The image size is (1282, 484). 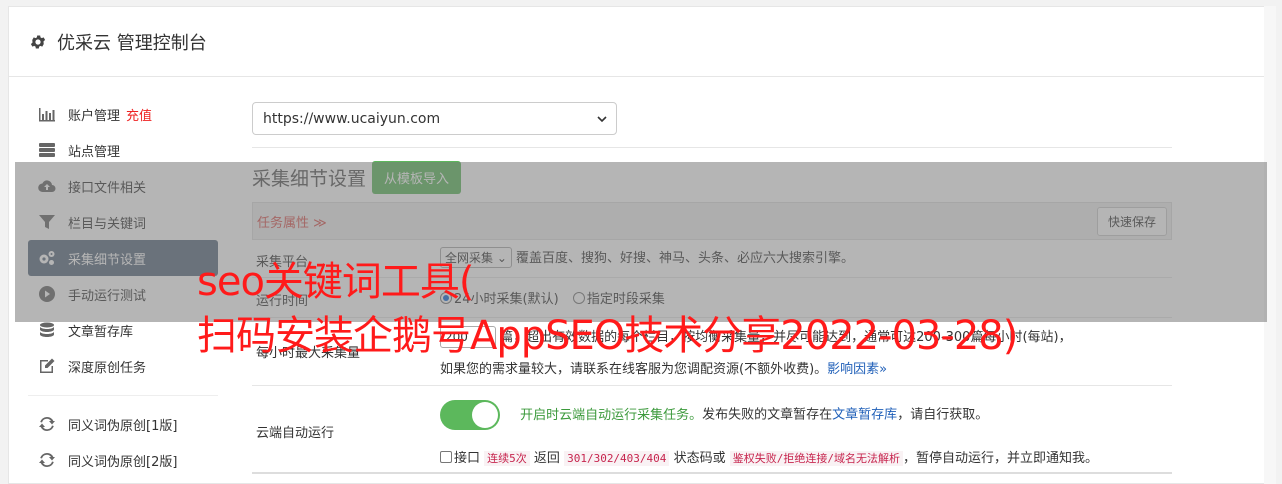 What do you see at coordinates (607, 336) in the screenshot?
I see `watermark-line-2: 扫码安装企鹅号AppSEO技术分享2022-03-28)` at bounding box center [607, 336].